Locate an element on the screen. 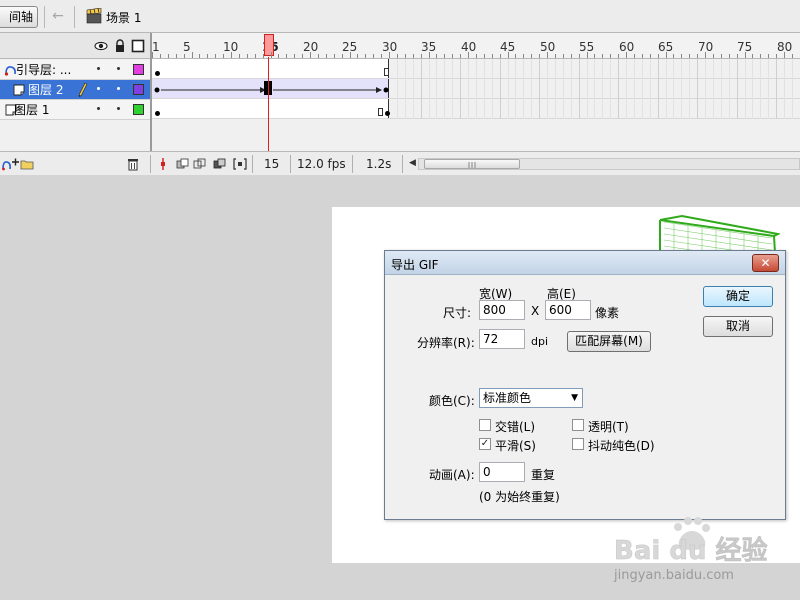  scrollbar-thumb is located at coordinates (472, 164).